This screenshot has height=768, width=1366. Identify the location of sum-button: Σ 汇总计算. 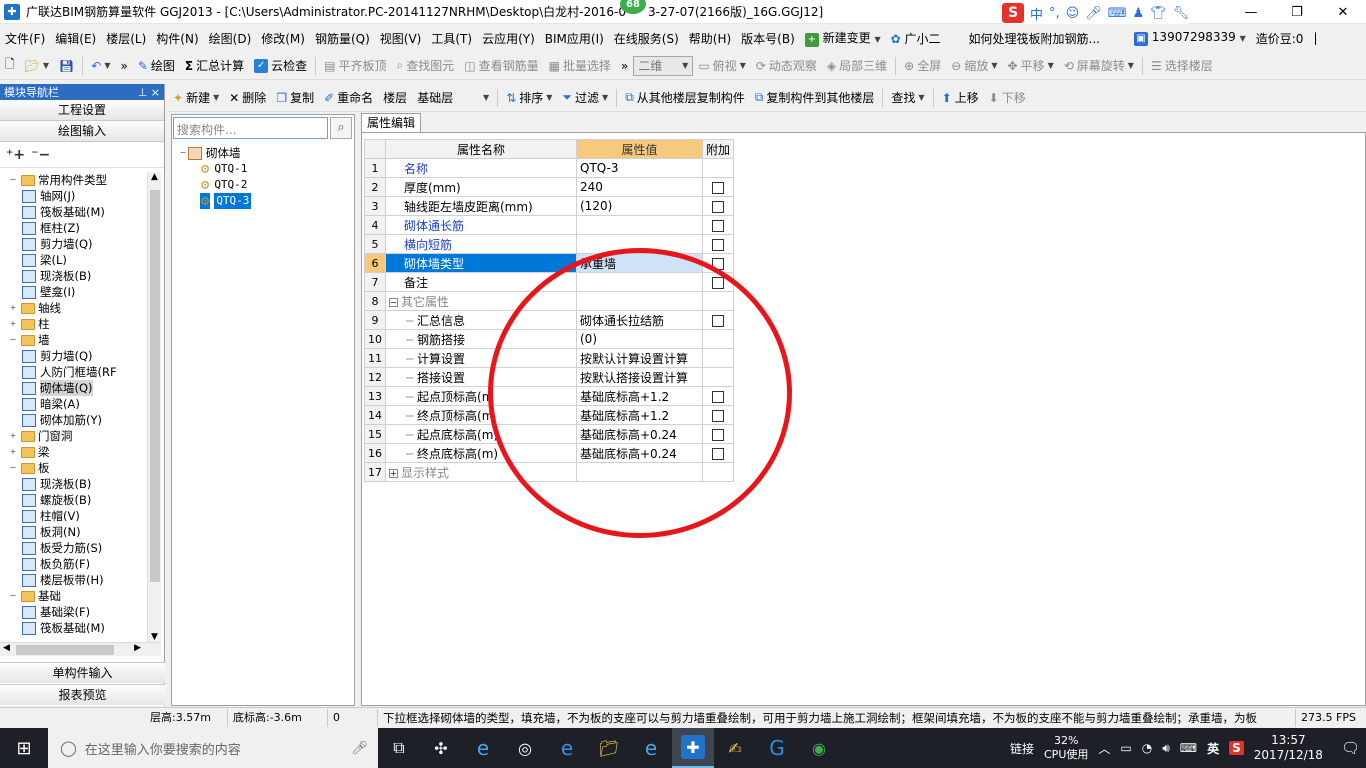
(214, 66).